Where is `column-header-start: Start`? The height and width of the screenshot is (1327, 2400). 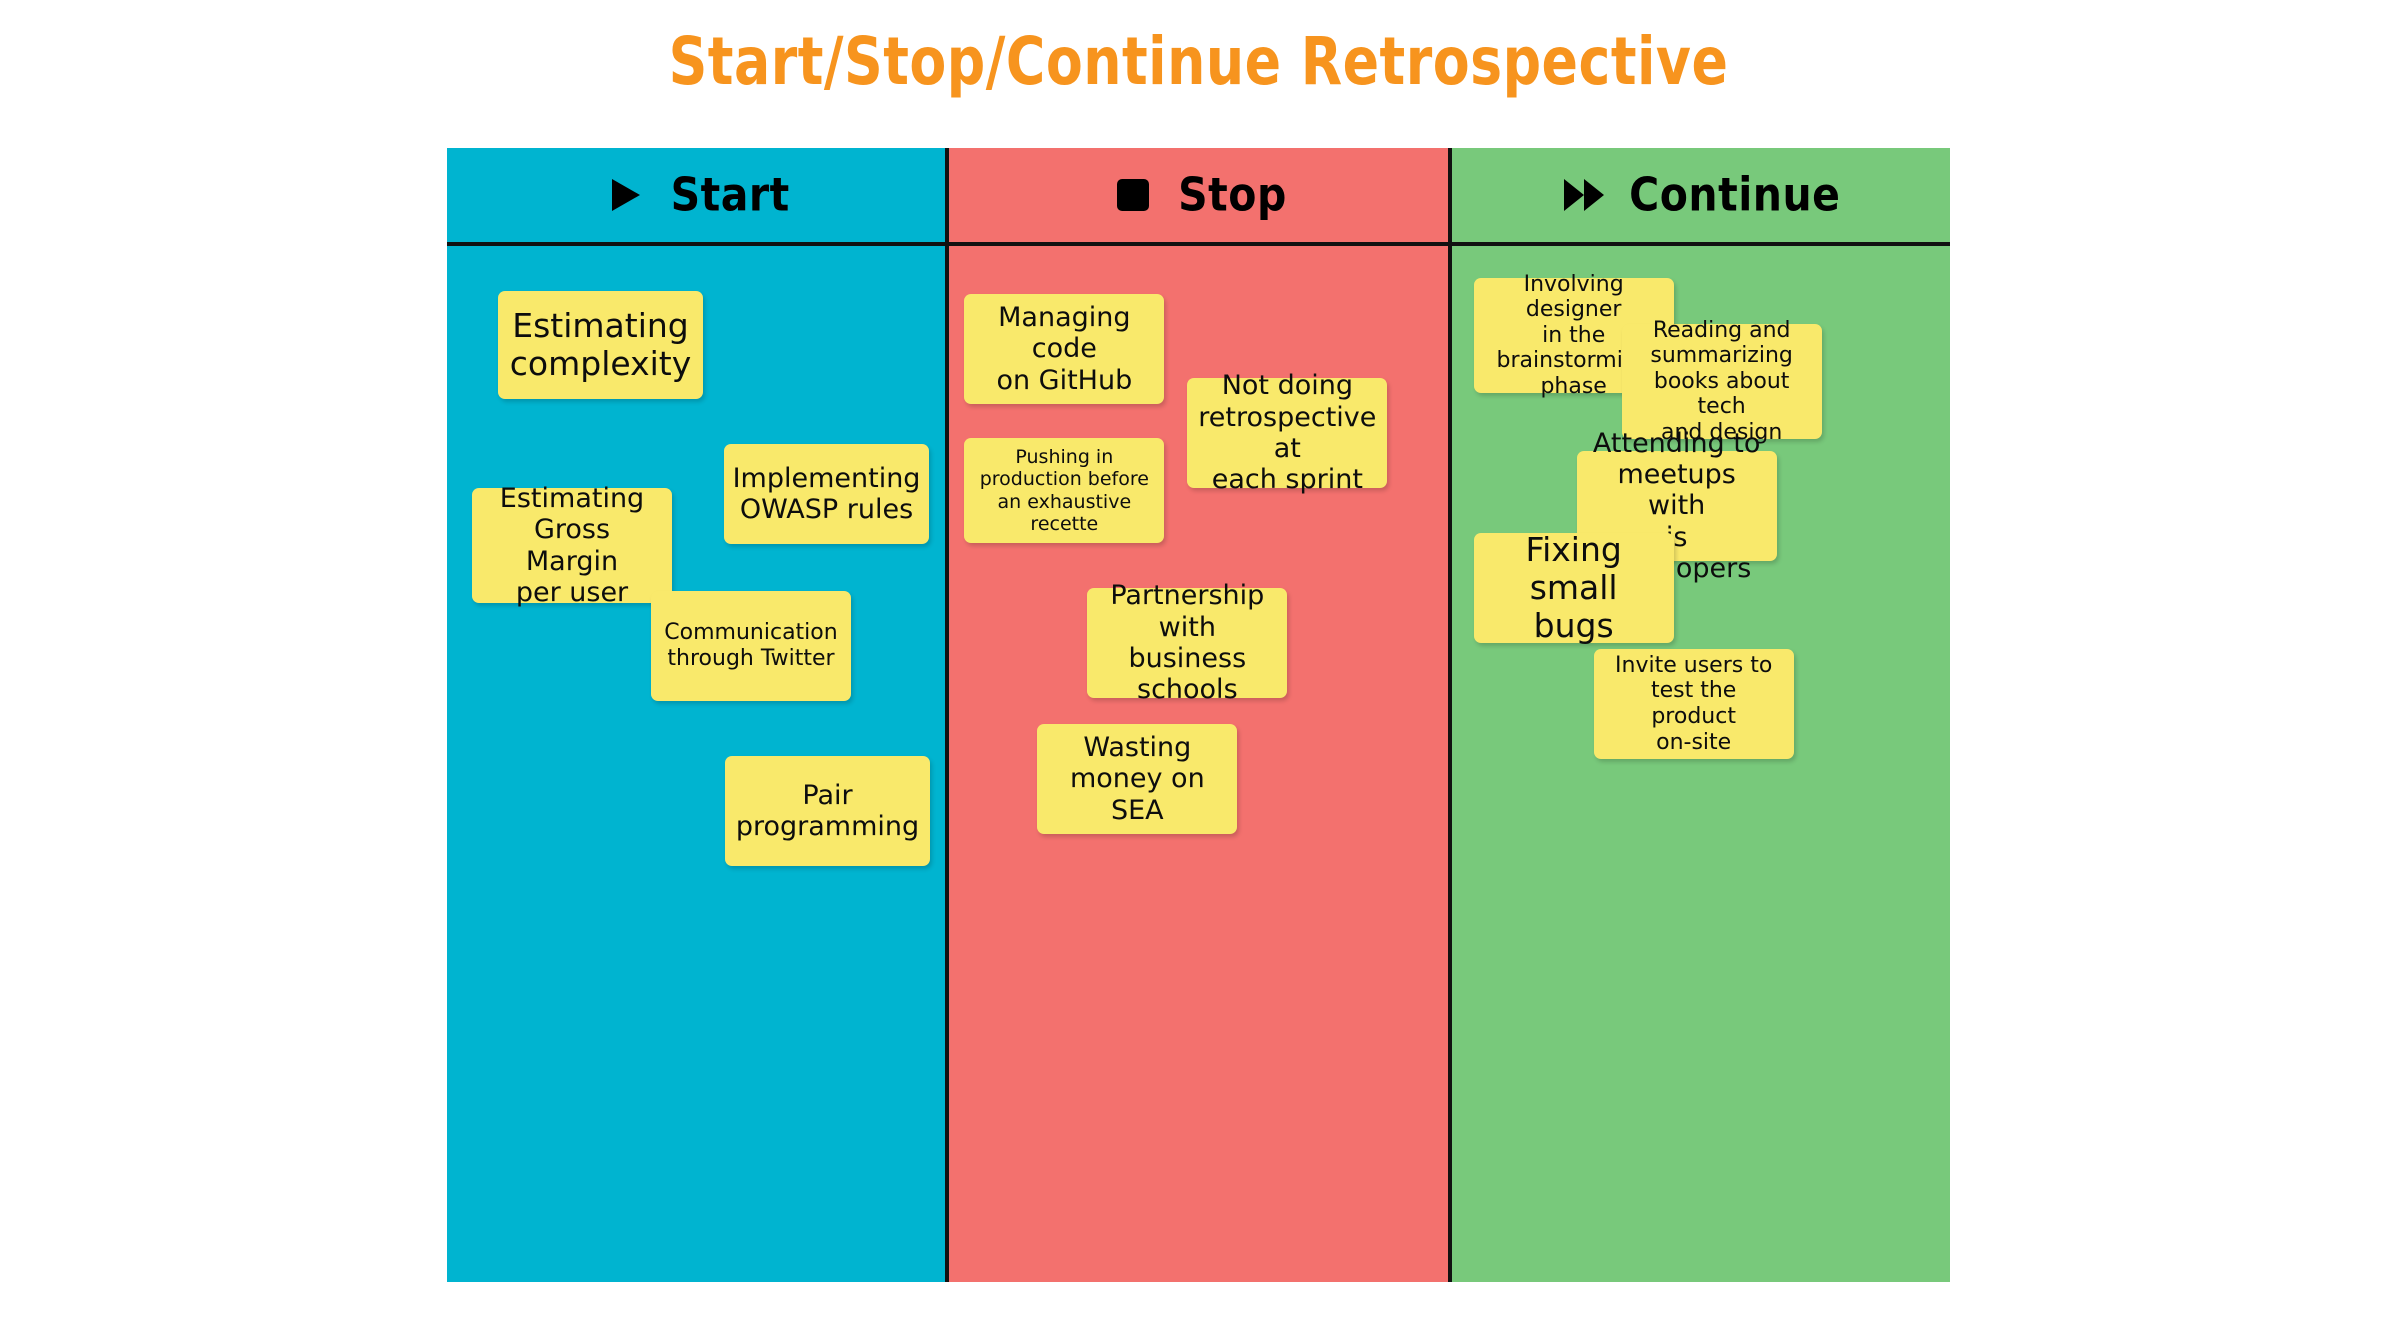 column-header-start: Start is located at coordinates (696, 197).